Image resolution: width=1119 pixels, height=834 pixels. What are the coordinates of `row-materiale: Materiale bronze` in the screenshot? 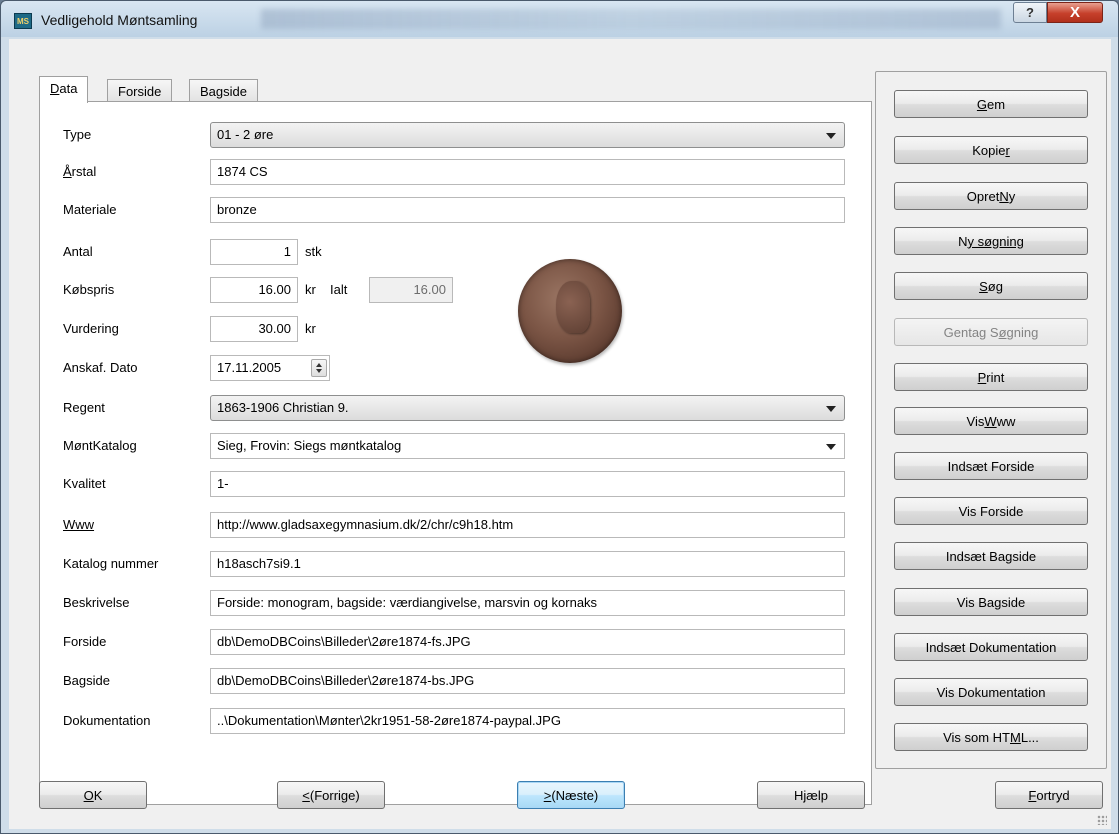 It's located at (455, 210).